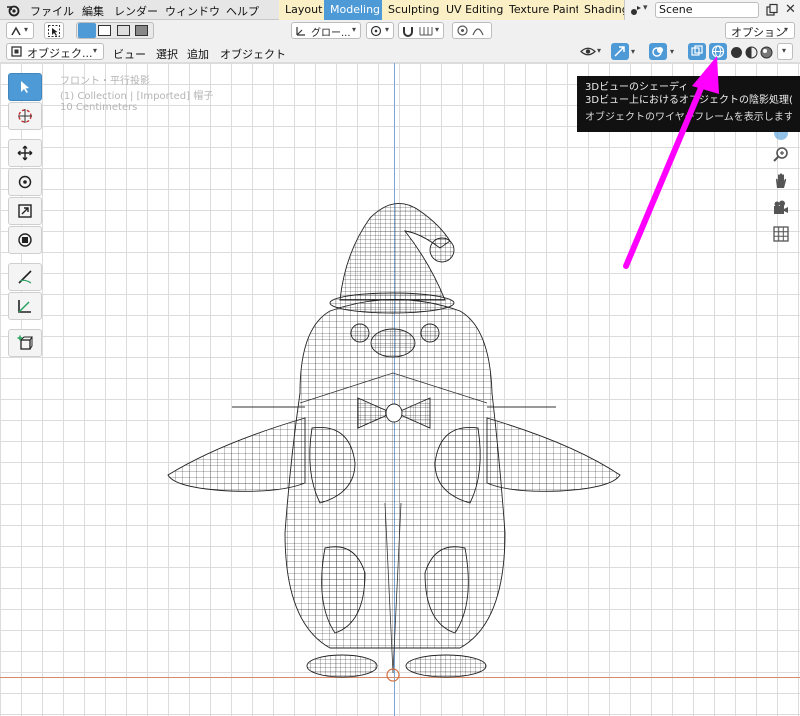 This screenshot has height=716, width=800. I want to click on tab-layout: Layout, so click(304, 10).